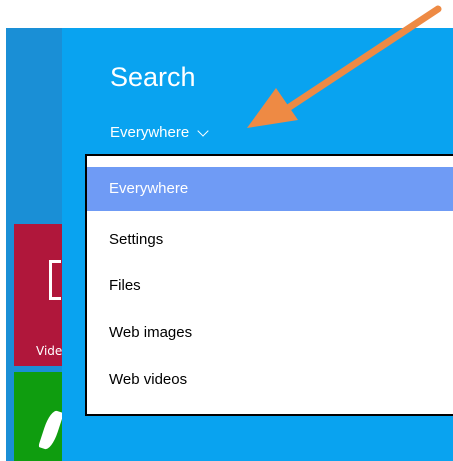 The image size is (453, 461). I want to click on dropdown-option-web-images: Web images, so click(270, 333).